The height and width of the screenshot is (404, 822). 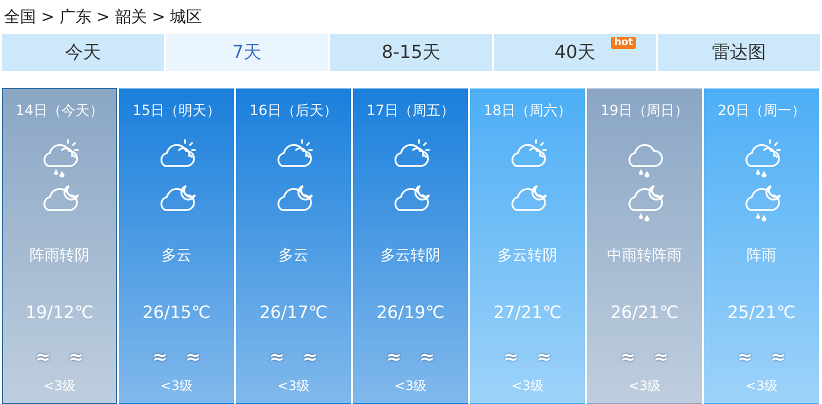 I want to click on temperature-range: 26/21℃, so click(x=644, y=313).